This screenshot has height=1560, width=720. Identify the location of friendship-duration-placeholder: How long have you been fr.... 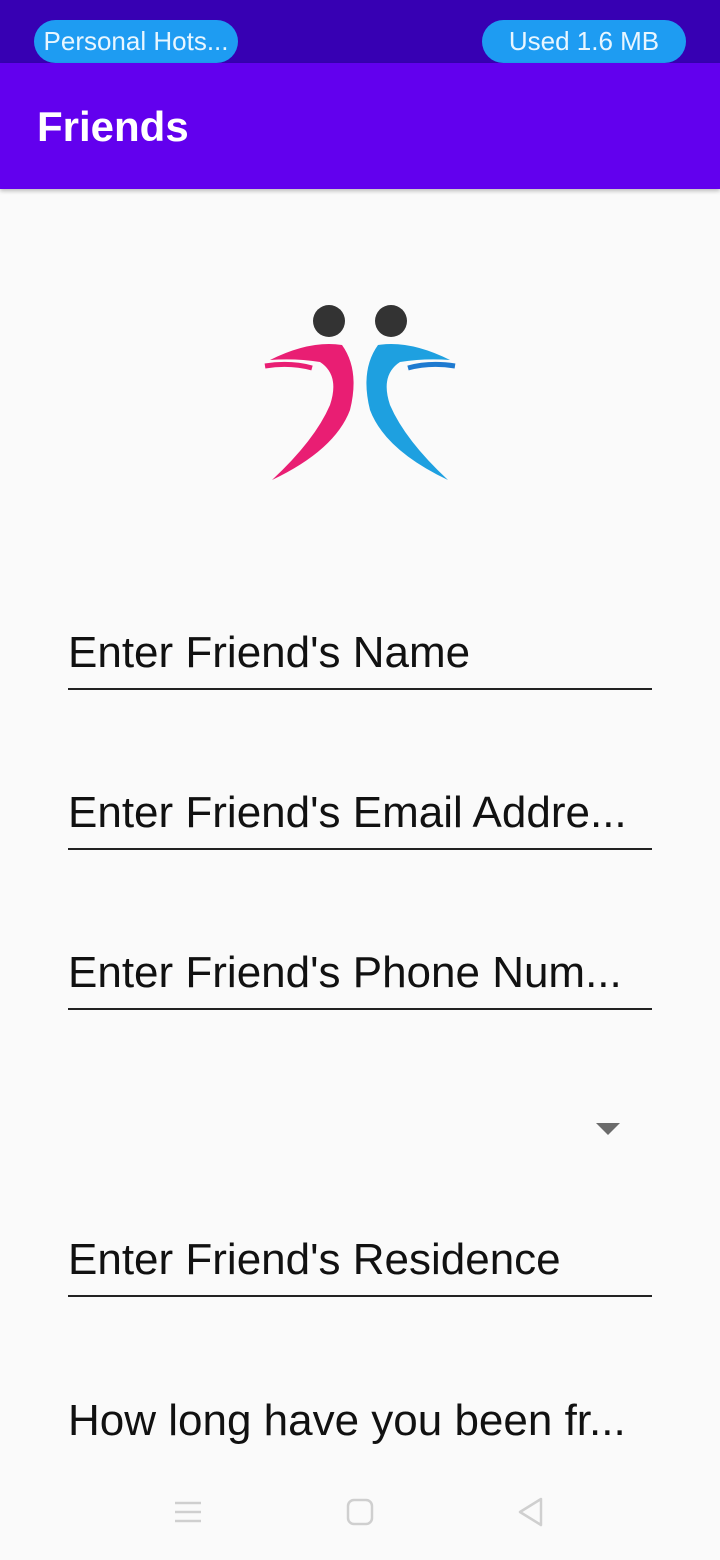
(347, 1420).